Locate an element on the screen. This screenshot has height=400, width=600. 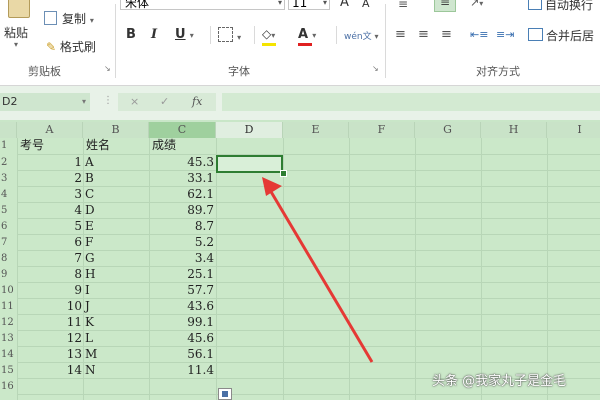
annotation-arrow is located at coordinates (318, 270).